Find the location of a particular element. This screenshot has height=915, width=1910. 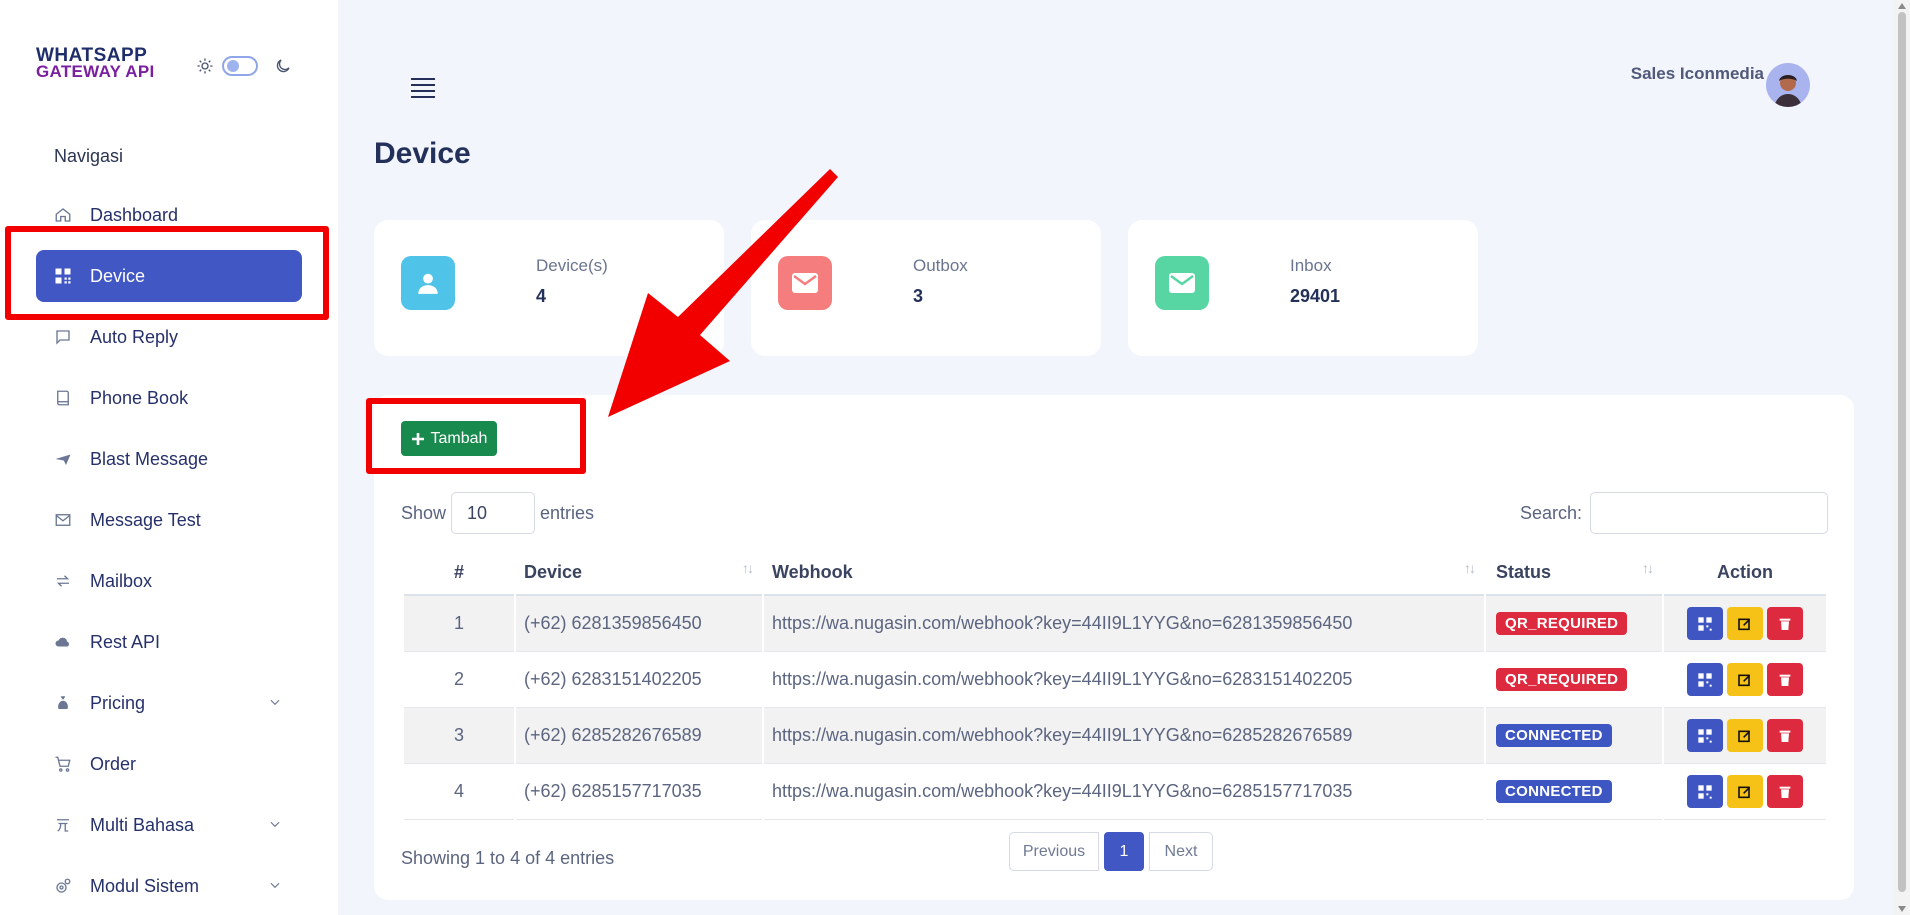

stat-value: 4 is located at coordinates (541, 296).